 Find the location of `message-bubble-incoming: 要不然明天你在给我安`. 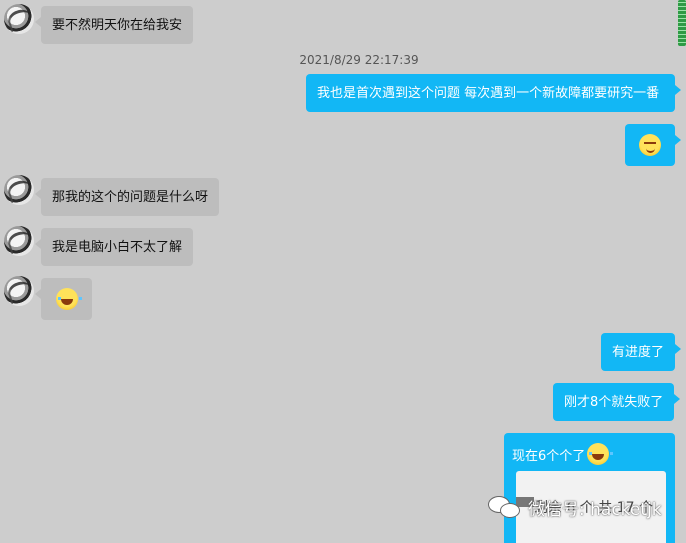

message-bubble-incoming: 要不然明天你在给我安 is located at coordinates (114, 25).